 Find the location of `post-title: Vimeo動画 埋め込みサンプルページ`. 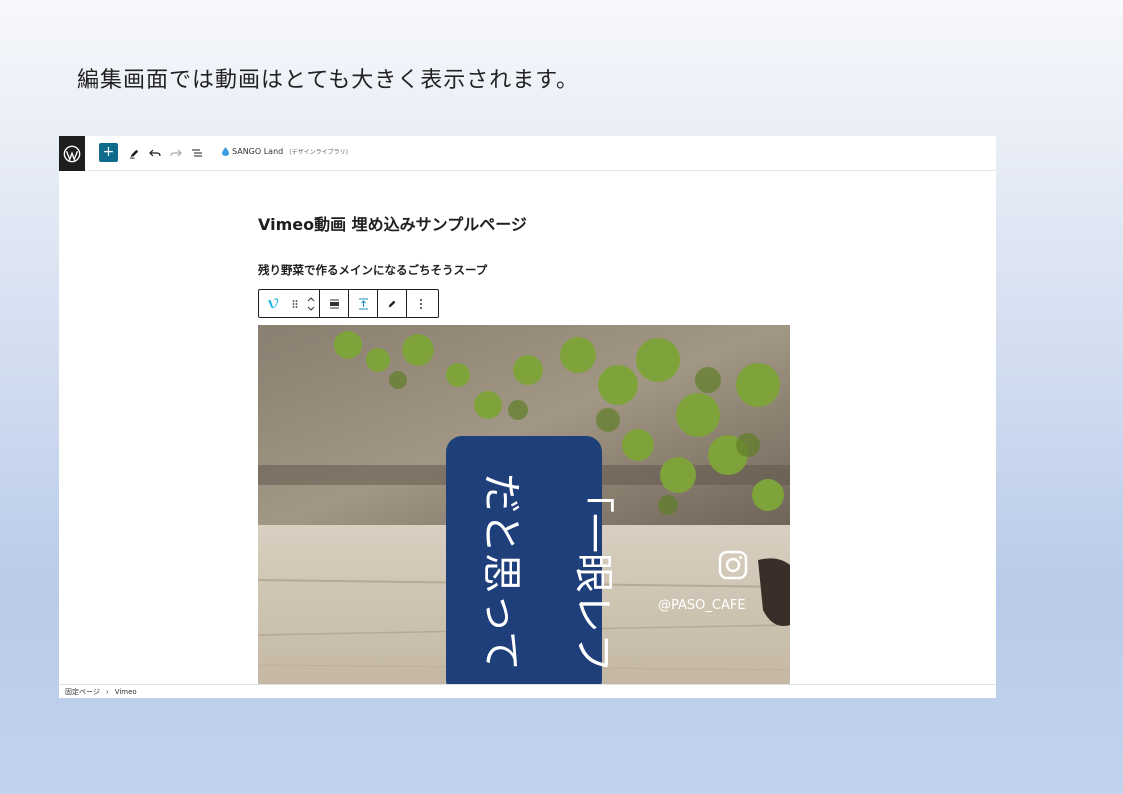

post-title: Vimeo動画 埋め込みサンプルページ is located at coordinates (392, 223).